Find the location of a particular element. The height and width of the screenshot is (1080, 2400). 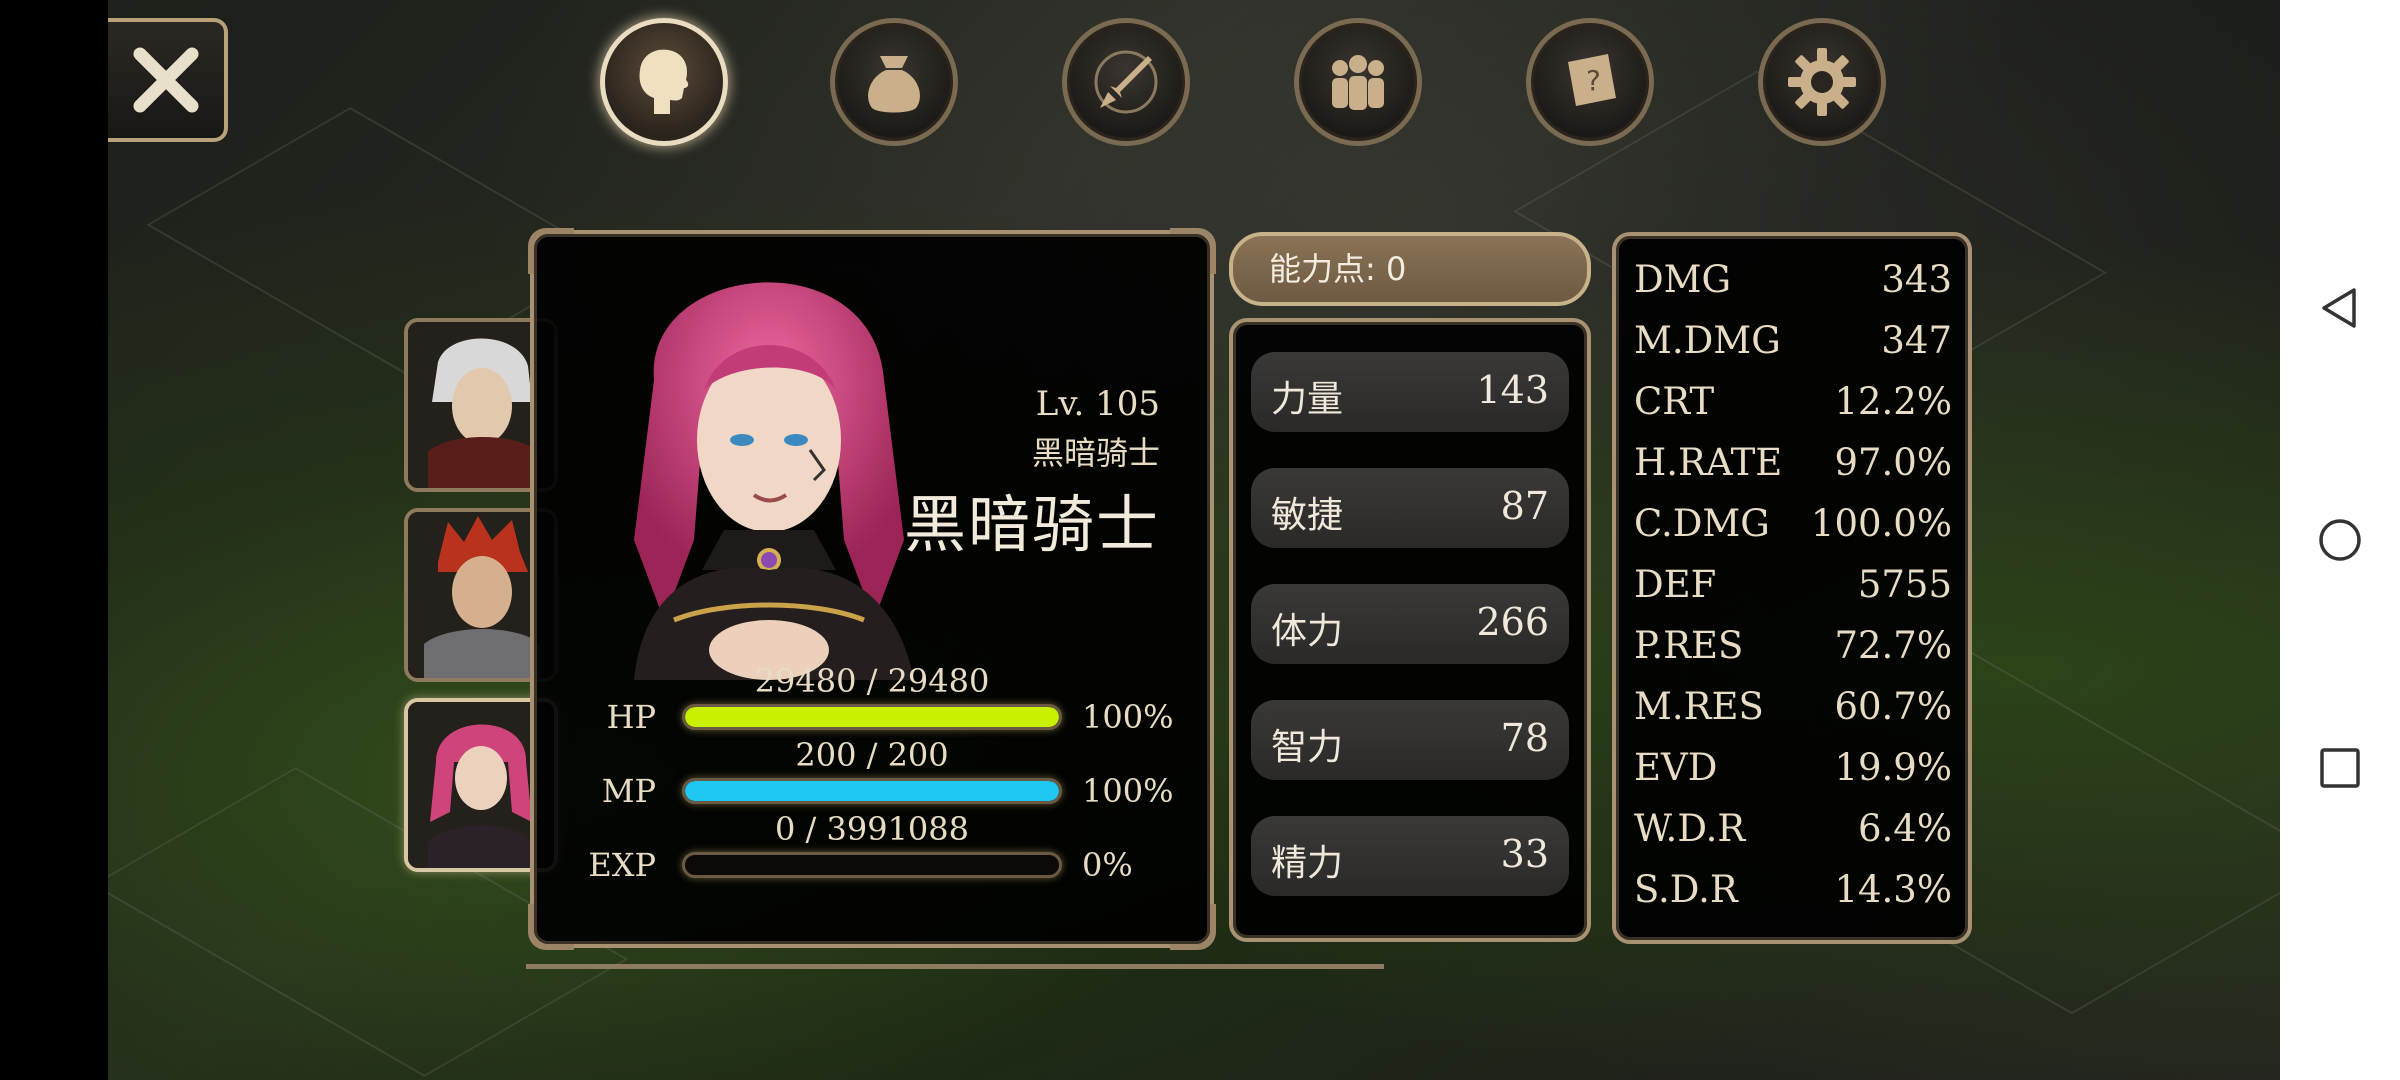

stat-row: W.D.R 6.4% is located at coordinates (1793, 835).